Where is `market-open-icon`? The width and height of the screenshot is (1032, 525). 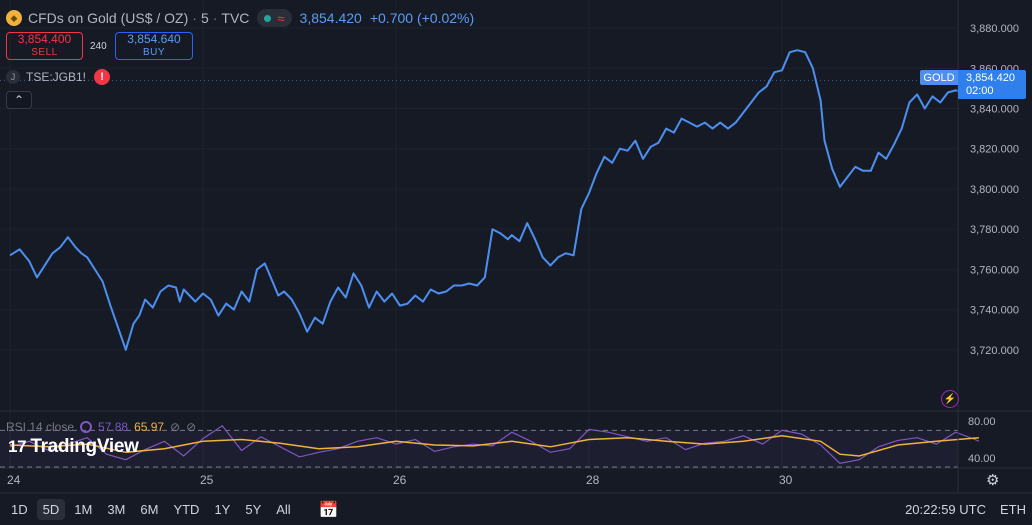 market-open-icon is located at coordinates (268, 18).